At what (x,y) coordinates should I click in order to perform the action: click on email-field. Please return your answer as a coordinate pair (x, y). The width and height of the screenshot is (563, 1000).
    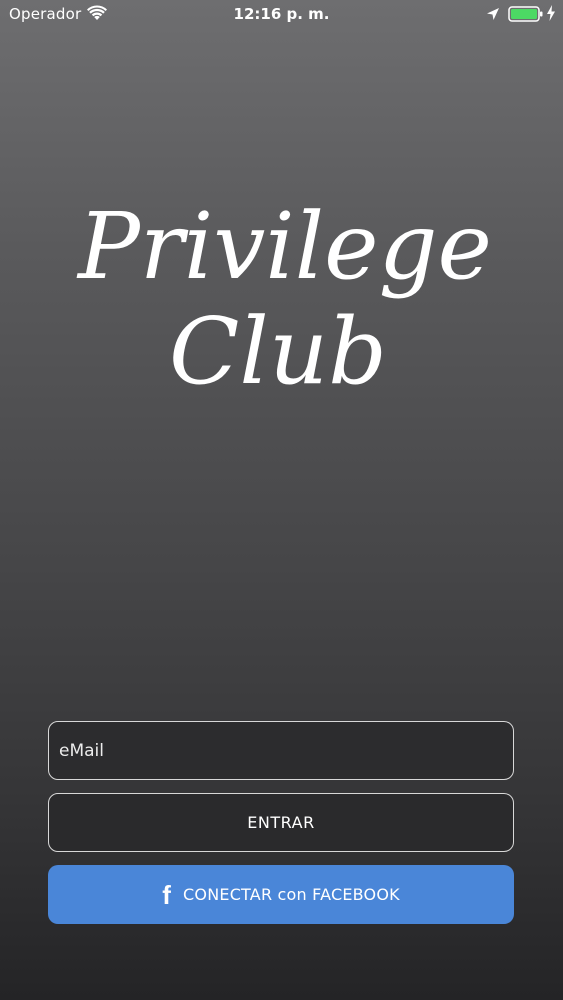
    Looking at the image, I should click on (281, 750).